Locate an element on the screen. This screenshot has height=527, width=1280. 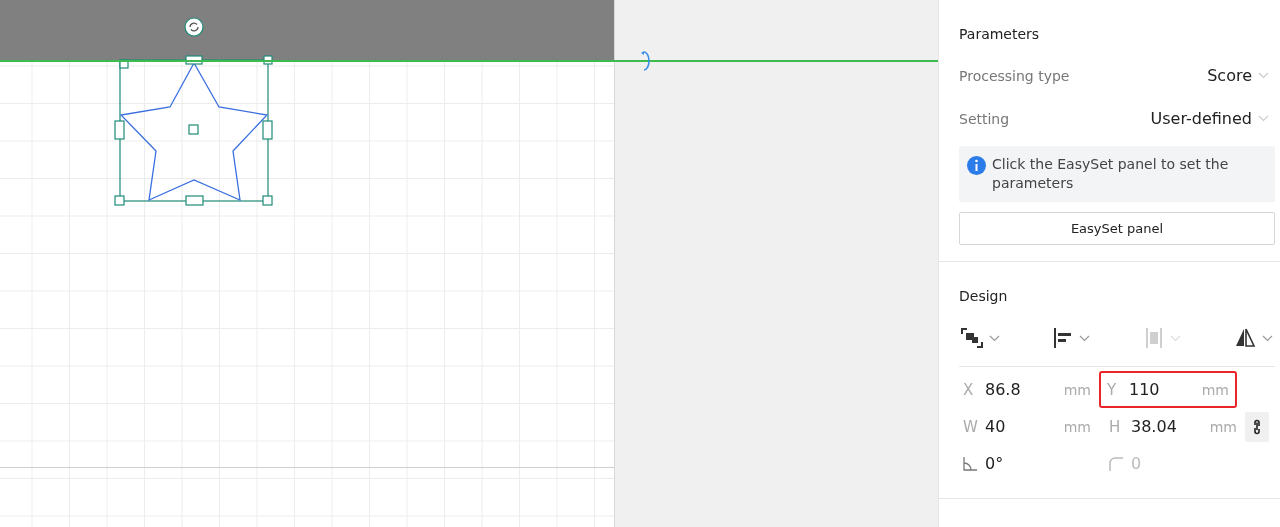
field-label: H is located at coordinates (1115, 426).